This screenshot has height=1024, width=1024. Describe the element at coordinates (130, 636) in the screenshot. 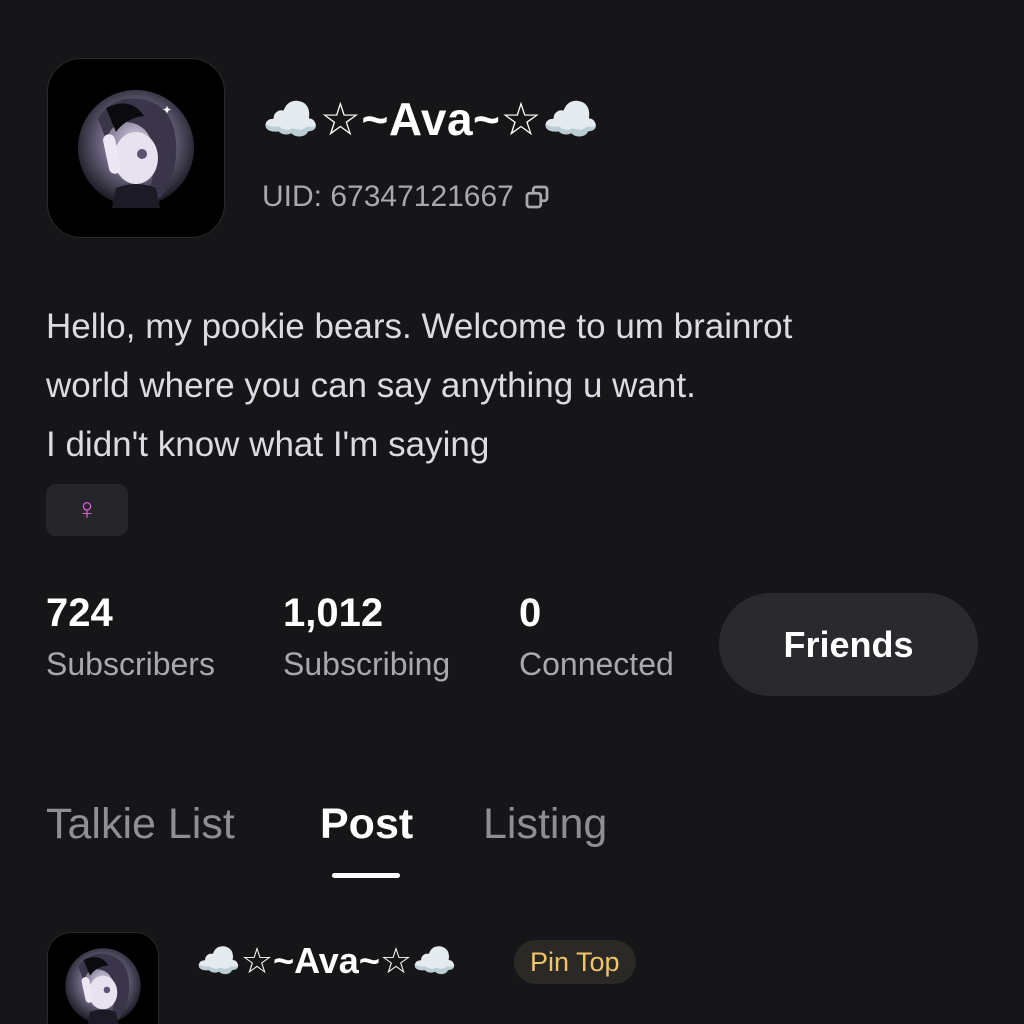

I see `stat-subscribers: 724 Subscribers` at that location.